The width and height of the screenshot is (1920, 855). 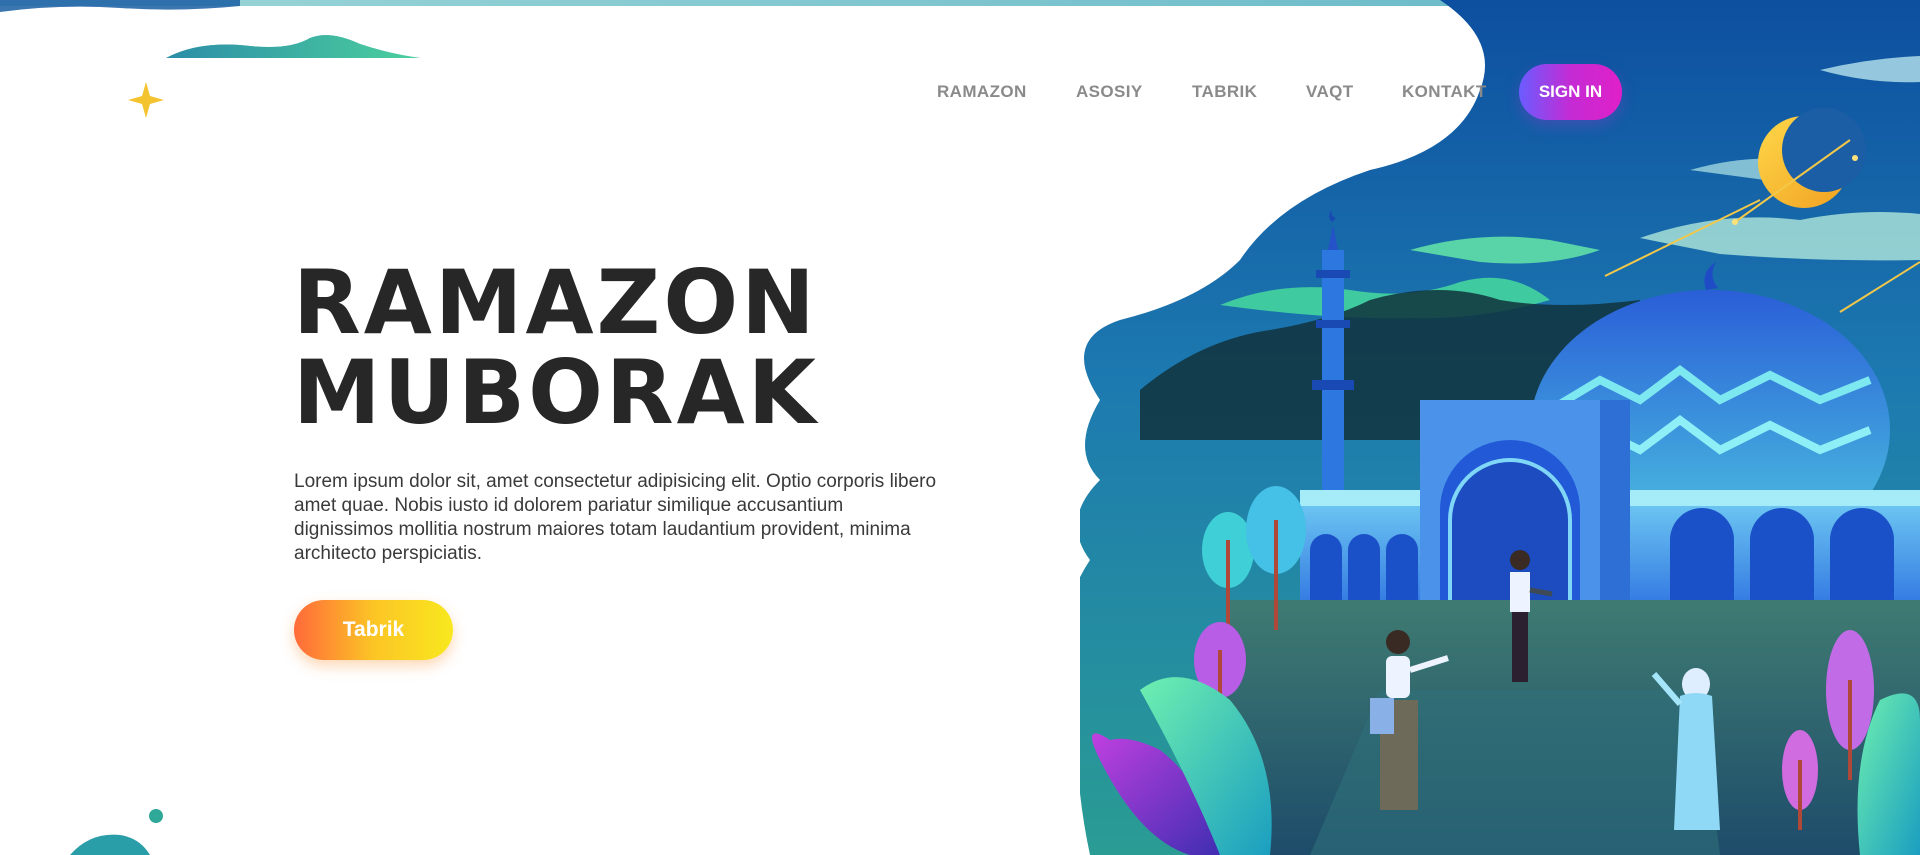 What do you see at coordinates (555, 302) in the screenshot?
I see `hero-title-line-1: RAMAZON` at bounding box center [555, 302].